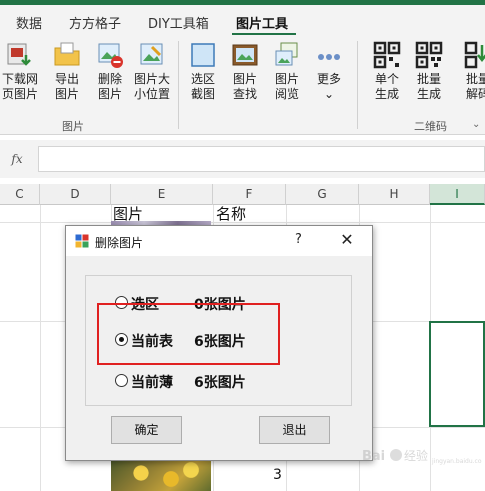 Image resolution: width=485 pixels, height=491 pixels. What do you see at coordinates (386, 94) in the screenshot?
I see `qr-single-generate-label-2: 生成` at bounding box center [386, 94].